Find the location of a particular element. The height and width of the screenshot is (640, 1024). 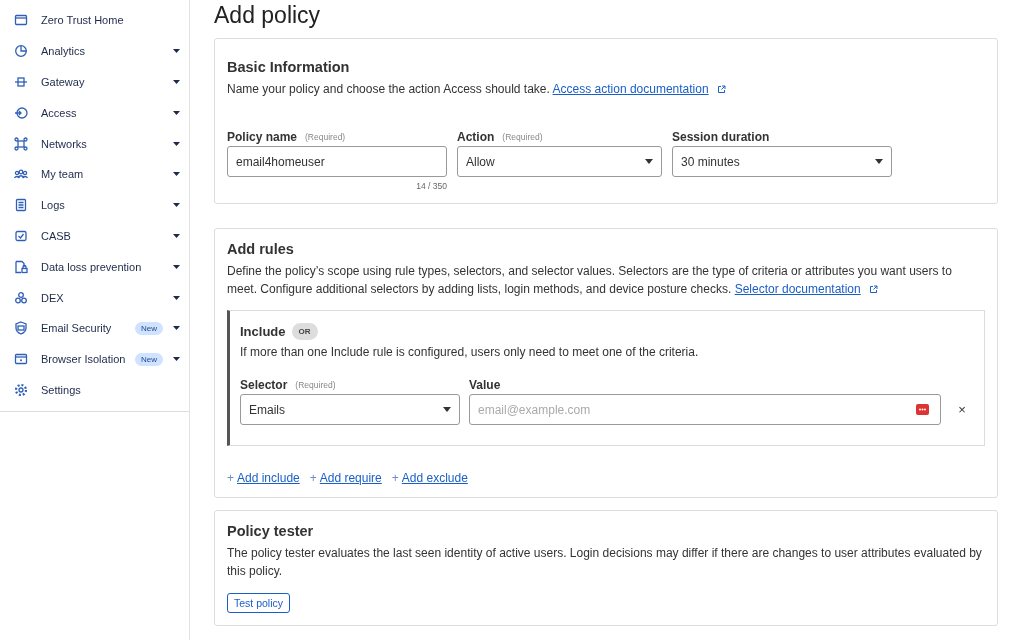

field-label: Session duration is located at coordinates (721, 137).